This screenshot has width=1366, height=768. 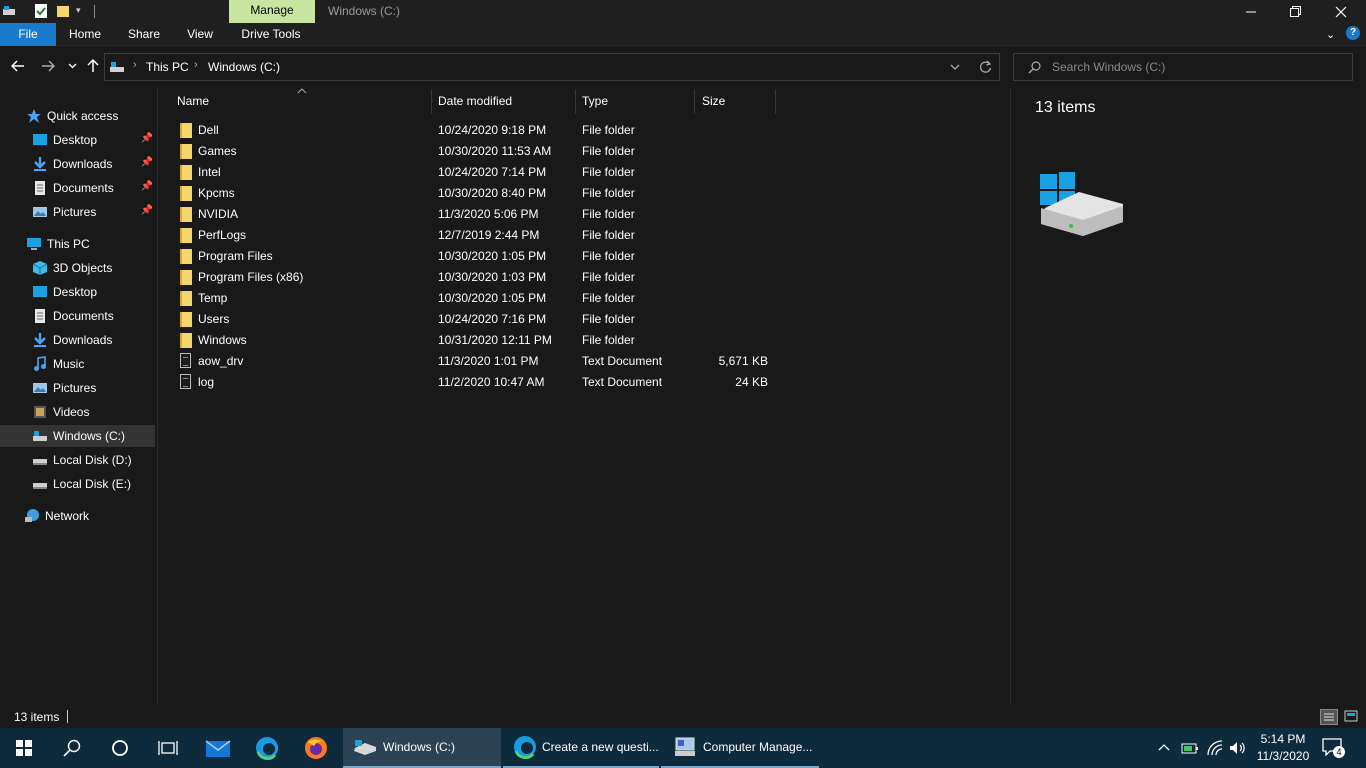 I want to click on nav-network: Network, so click(x=77, y=516).